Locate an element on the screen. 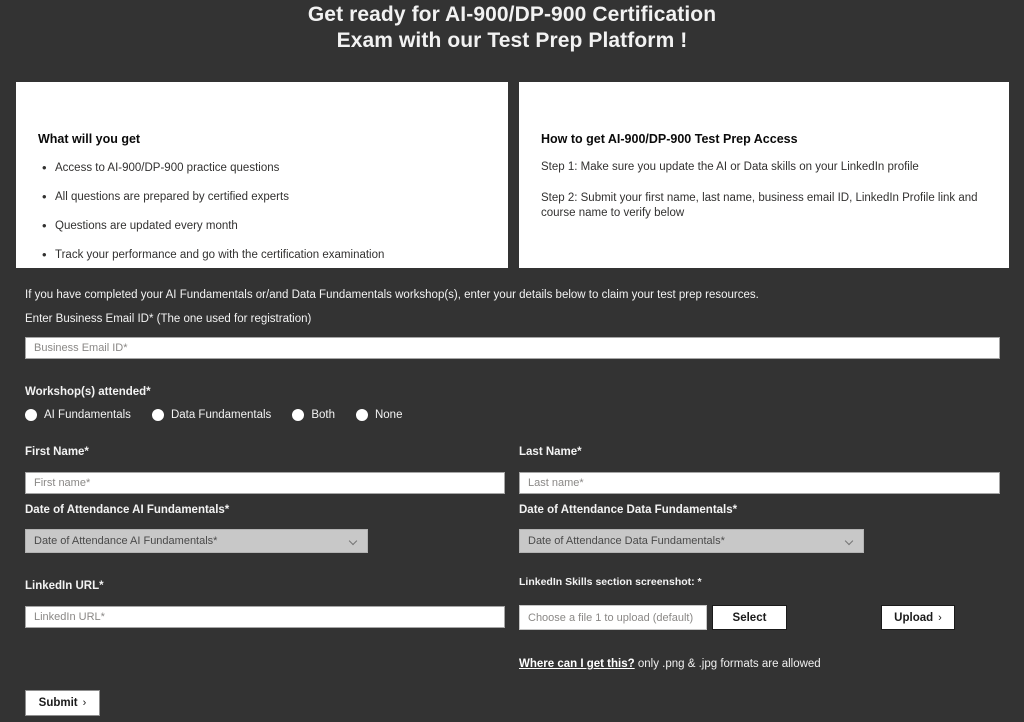  date-ai-label: Date of Attendance AI Fundamentals* is located at coordinates (127, 510).